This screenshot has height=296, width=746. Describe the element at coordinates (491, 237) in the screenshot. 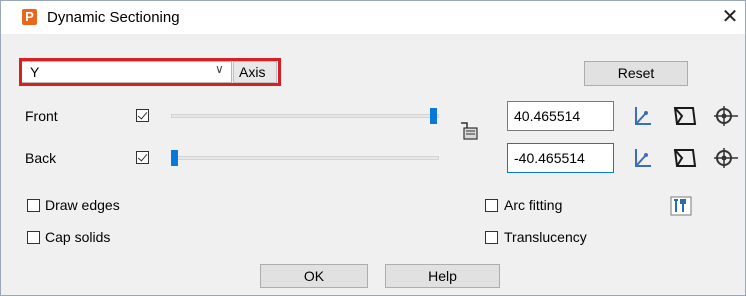

I see `translucency-checkbox` at that location.